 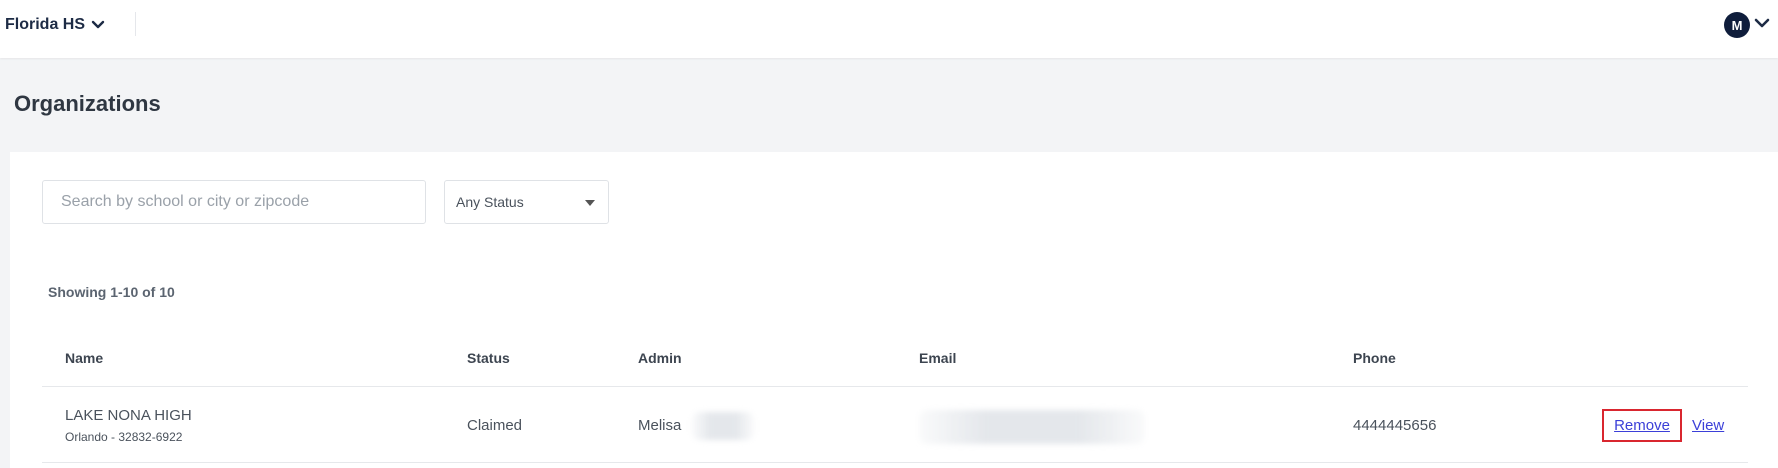 What do you see at coordinates (495, 425) in the screenshot?
I see `status-cell: Claimed` at bounding box center [495, 425].